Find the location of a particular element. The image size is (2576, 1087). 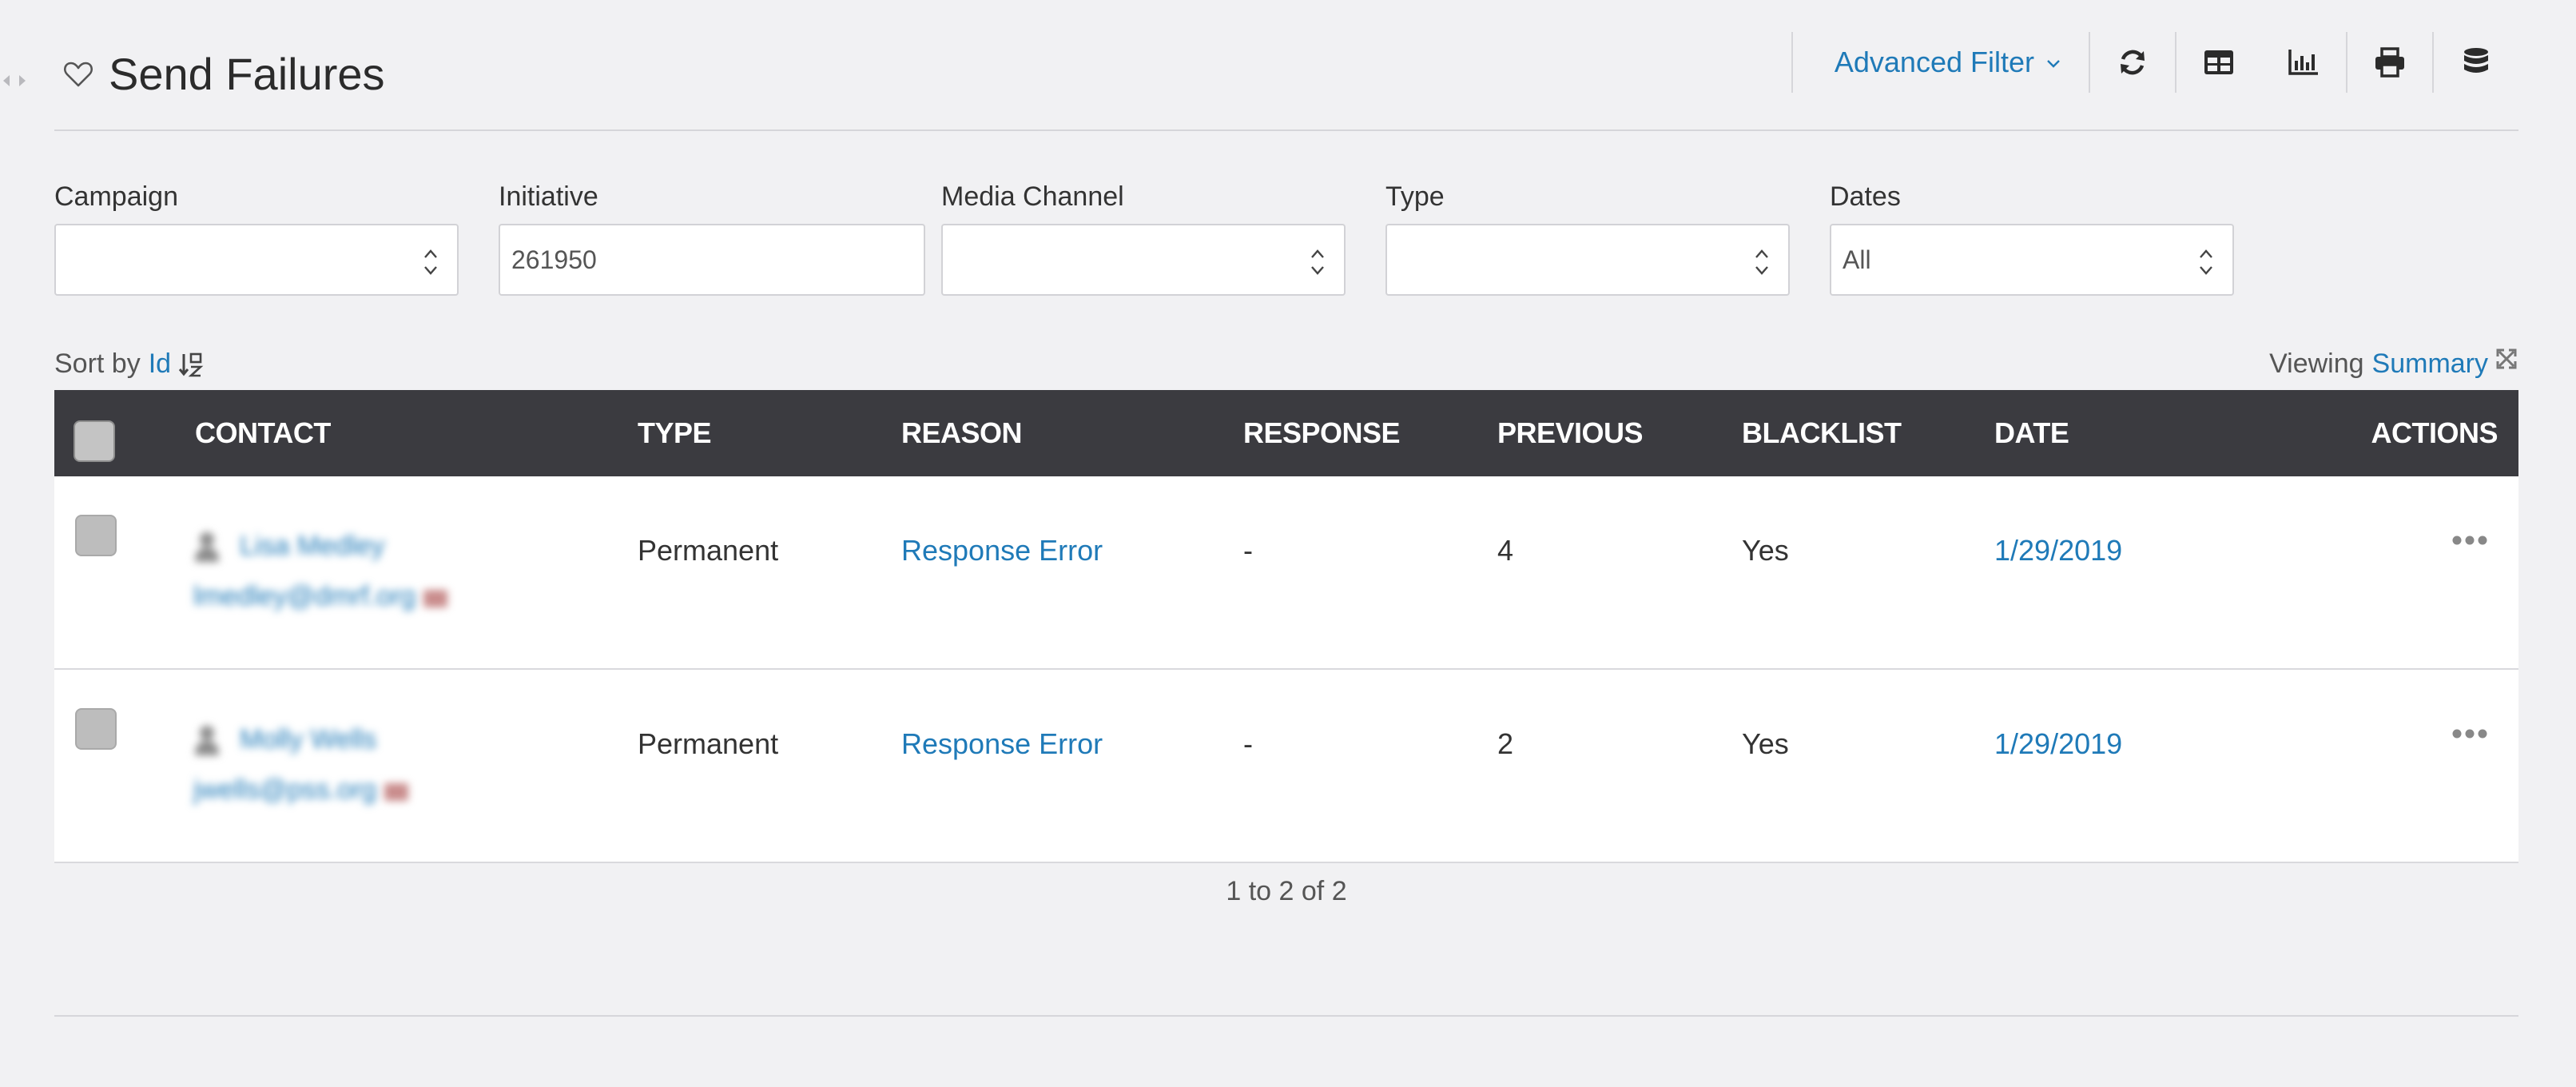

page-title: Send Failures is located at coordinates (247, 74).